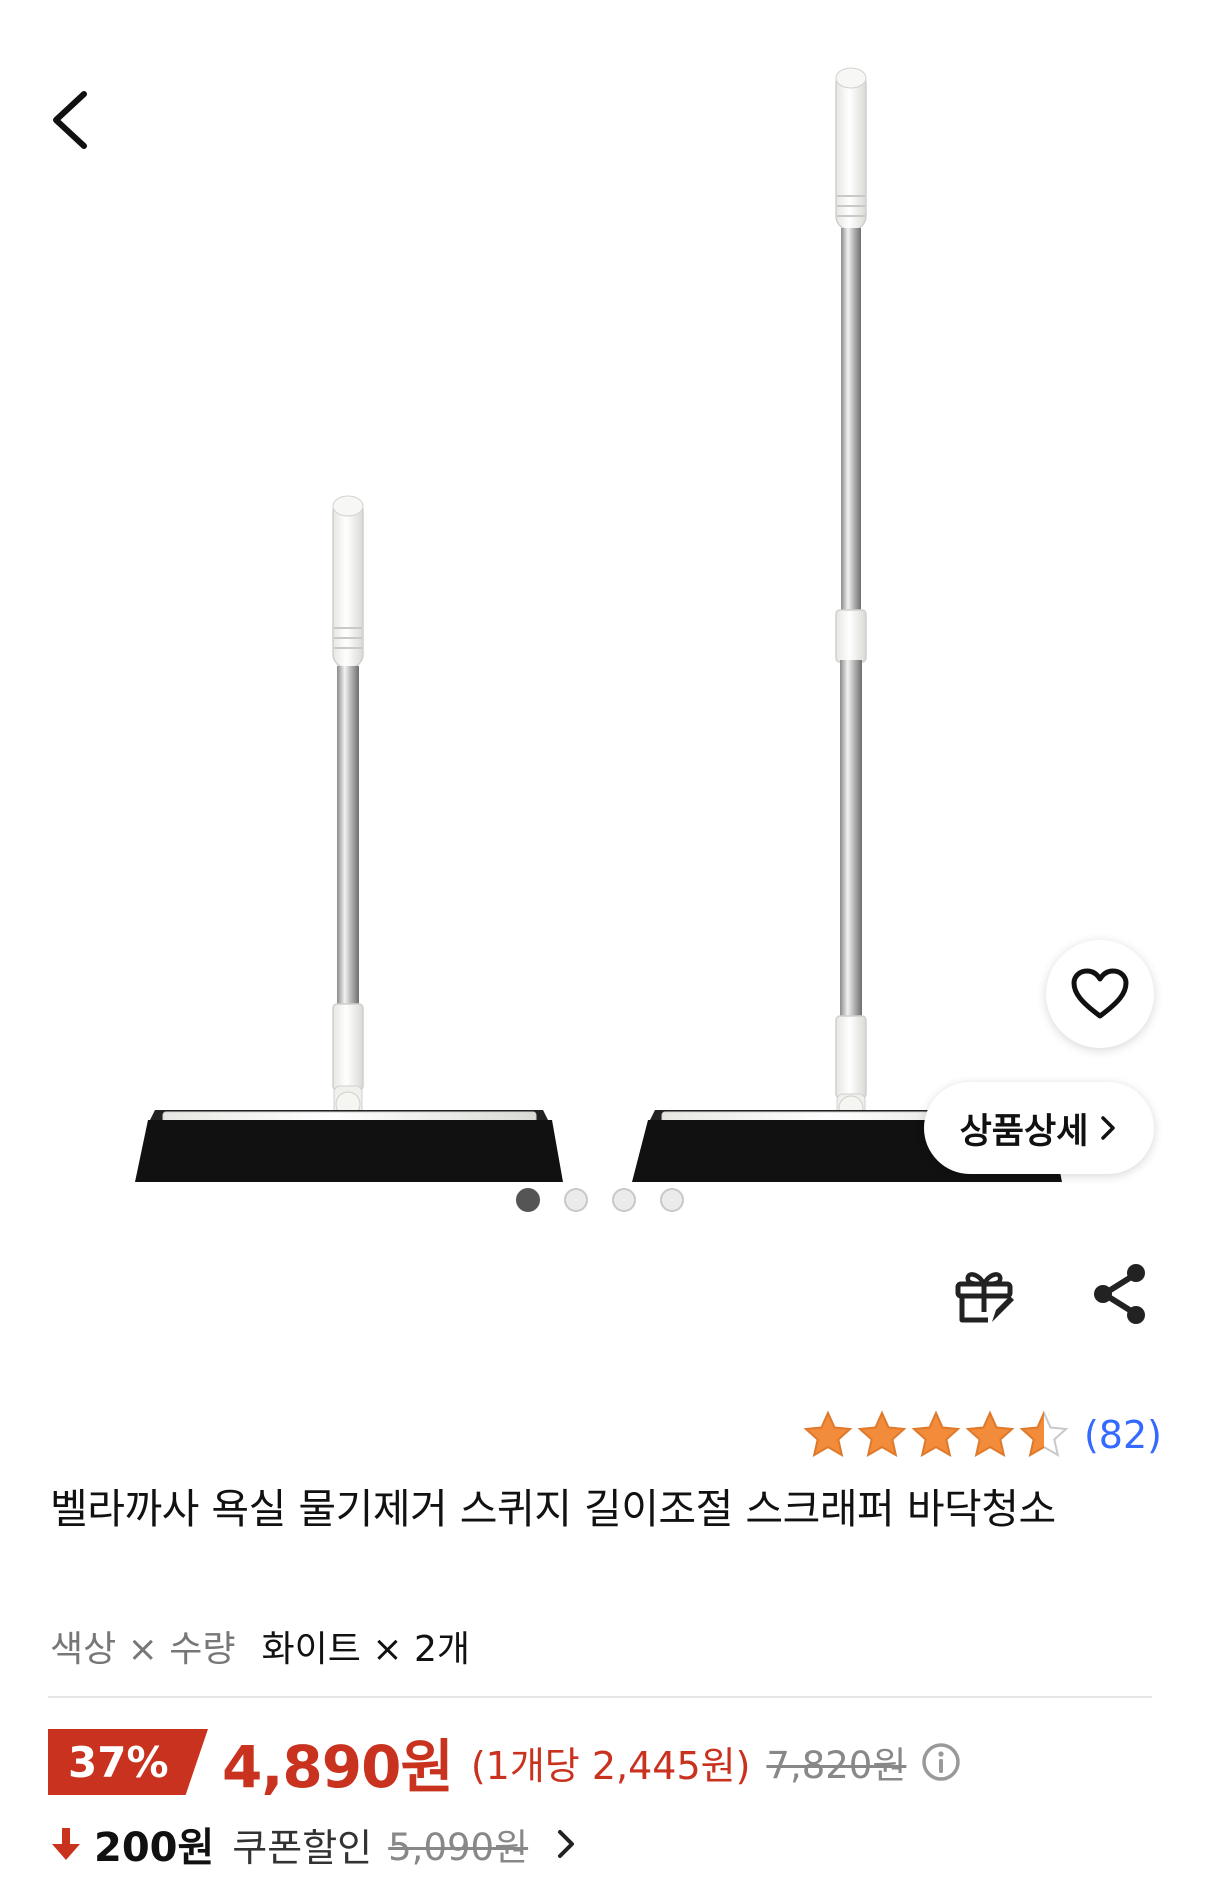  Describe the element at coordinates (941, 1762) in the screenshot. I see `info-icon` at that location.